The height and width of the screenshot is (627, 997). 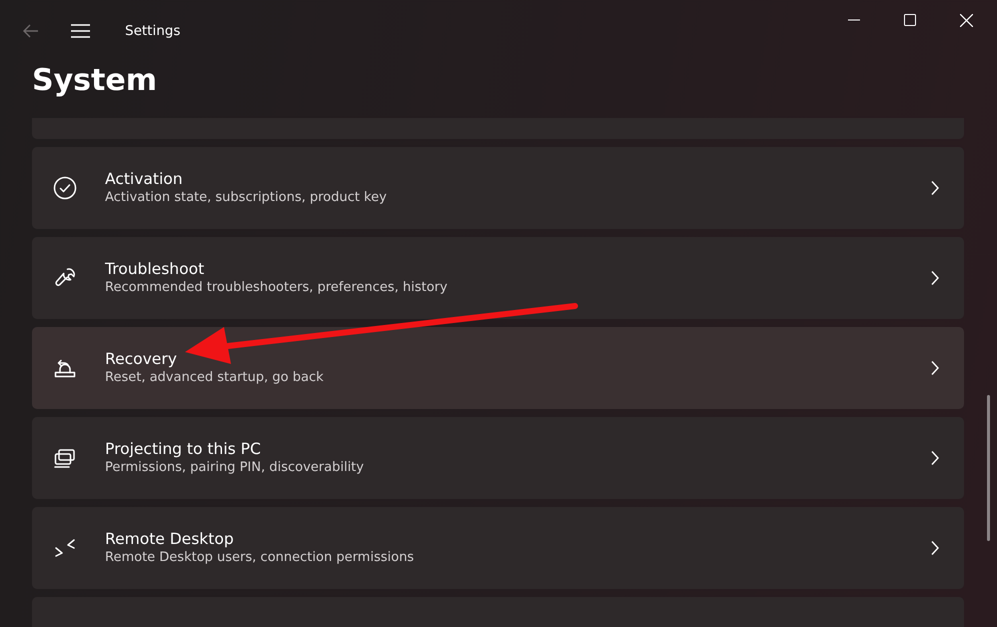 I want to click on settings-card: Projecting to this PC Permissions, pairing PIN, discoverability, so click(x=498, y=458).